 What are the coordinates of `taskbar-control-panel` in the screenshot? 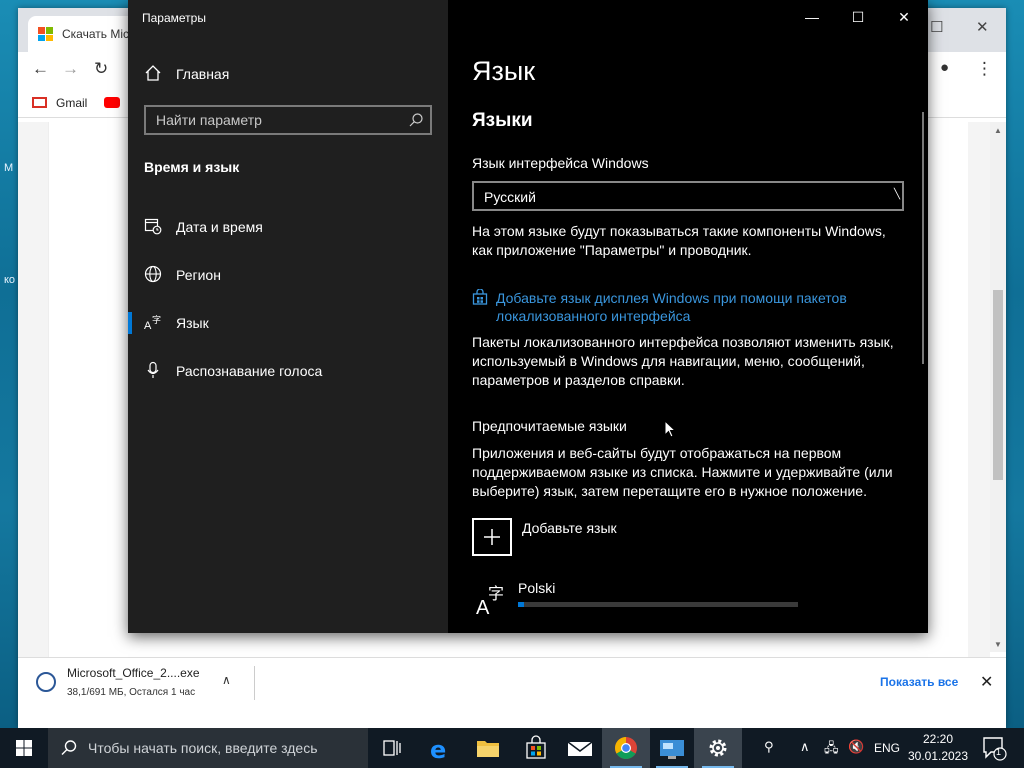 It's located at (672, 748).